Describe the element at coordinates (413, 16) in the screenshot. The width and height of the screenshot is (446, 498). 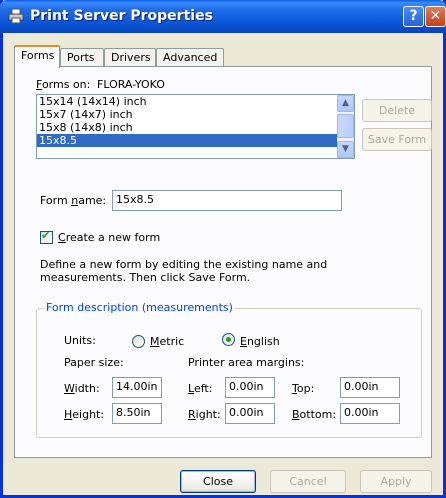
I see `help-icon: ?` at that location.